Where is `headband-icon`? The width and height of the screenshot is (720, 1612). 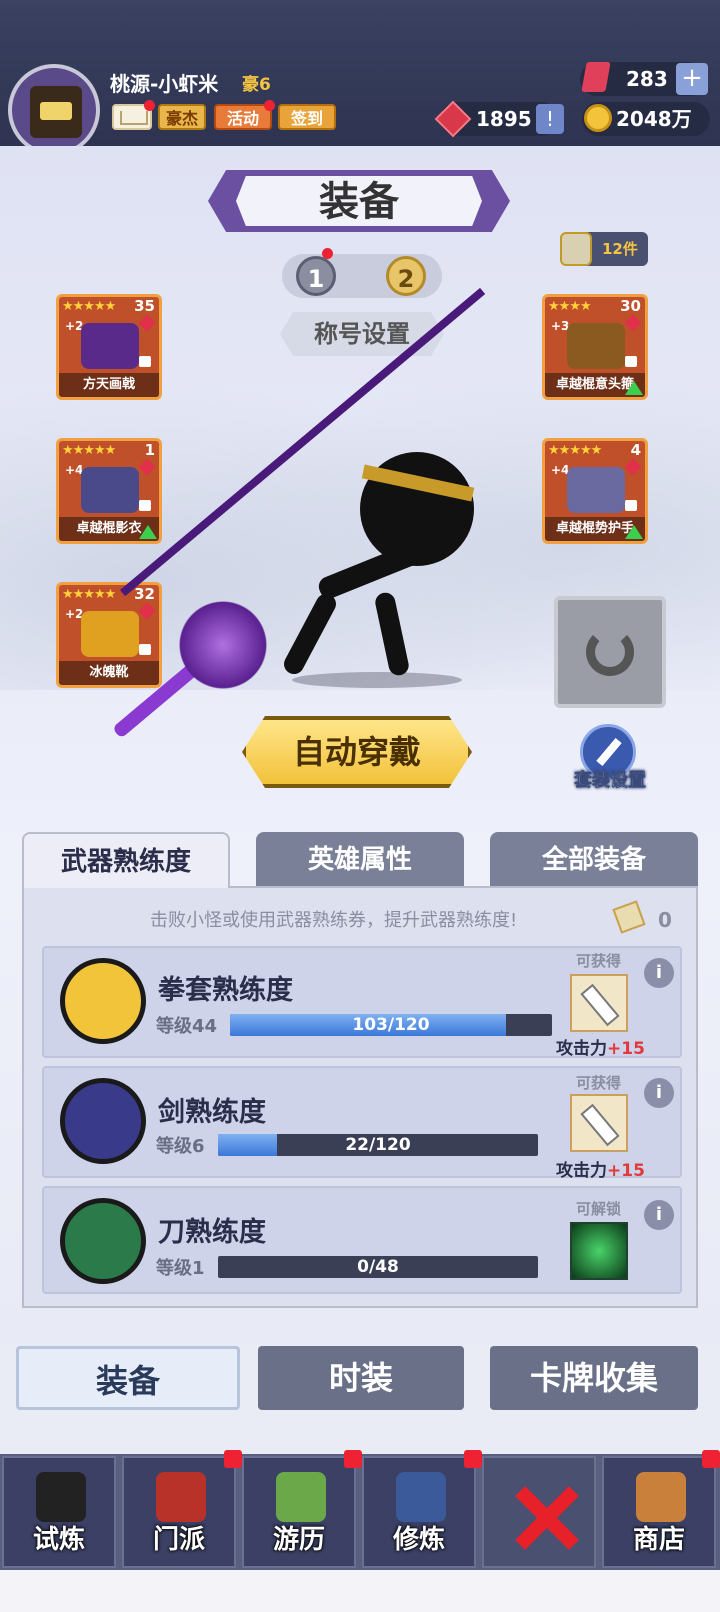
headband-icon is located at coordinates (596, 346).